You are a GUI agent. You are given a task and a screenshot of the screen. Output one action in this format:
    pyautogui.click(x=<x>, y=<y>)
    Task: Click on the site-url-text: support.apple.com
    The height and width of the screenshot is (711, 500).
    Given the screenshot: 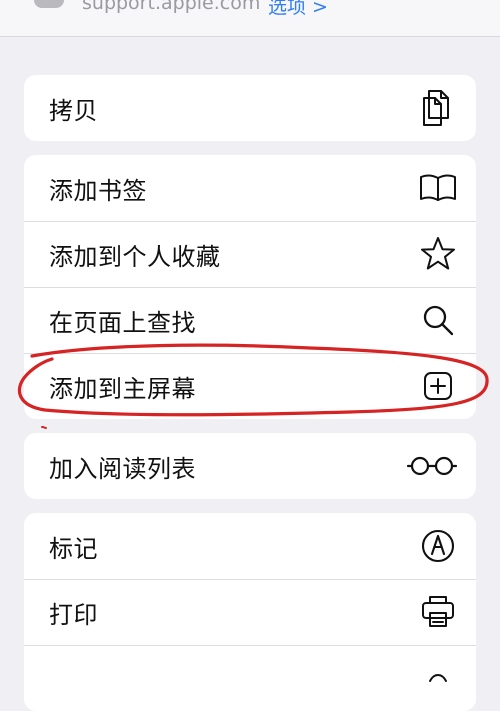 What is the action you would take?
    pyautogui.click(x=171, y=7)
    